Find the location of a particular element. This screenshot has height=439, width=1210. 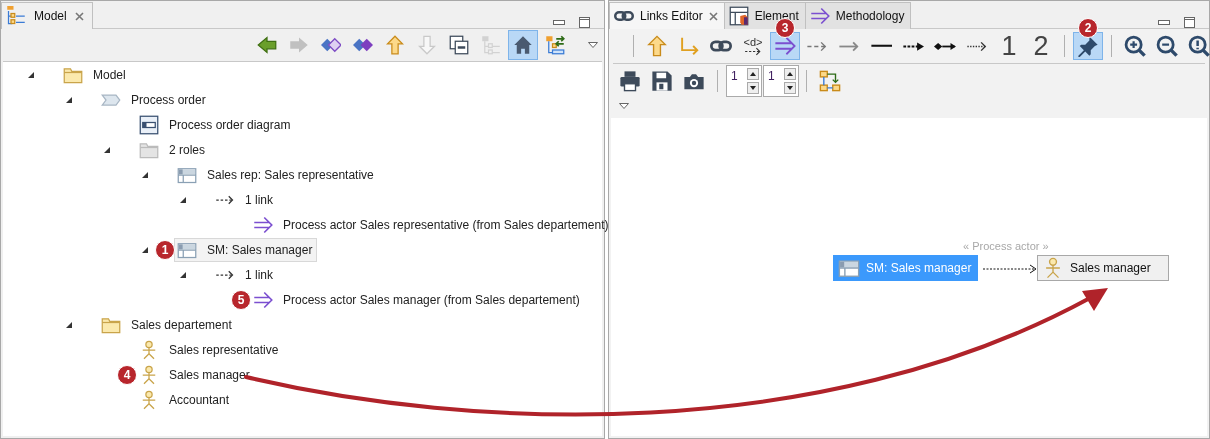

dependency-link-button: <d> is located at coordinates (753, 46).